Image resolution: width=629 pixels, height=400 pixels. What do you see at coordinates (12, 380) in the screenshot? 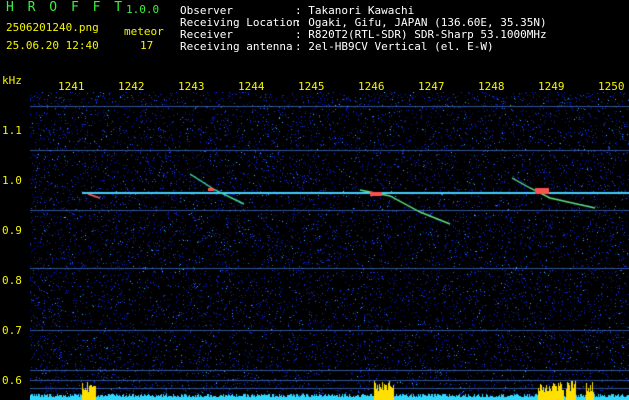
I see `y-tick-0.6: 0.6` at bounding box center [12, 380].